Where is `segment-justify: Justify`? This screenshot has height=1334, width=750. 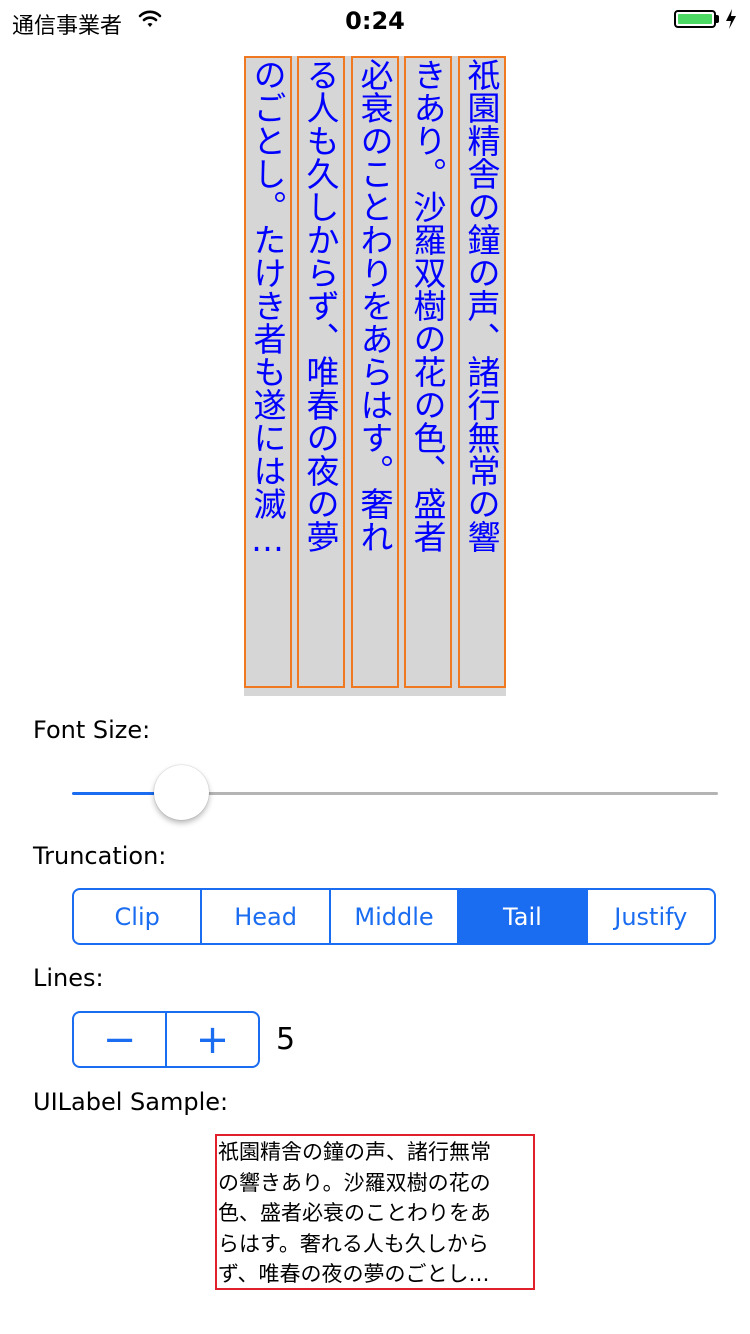 segment-justify: Justify is located at coordinates (651, 916).